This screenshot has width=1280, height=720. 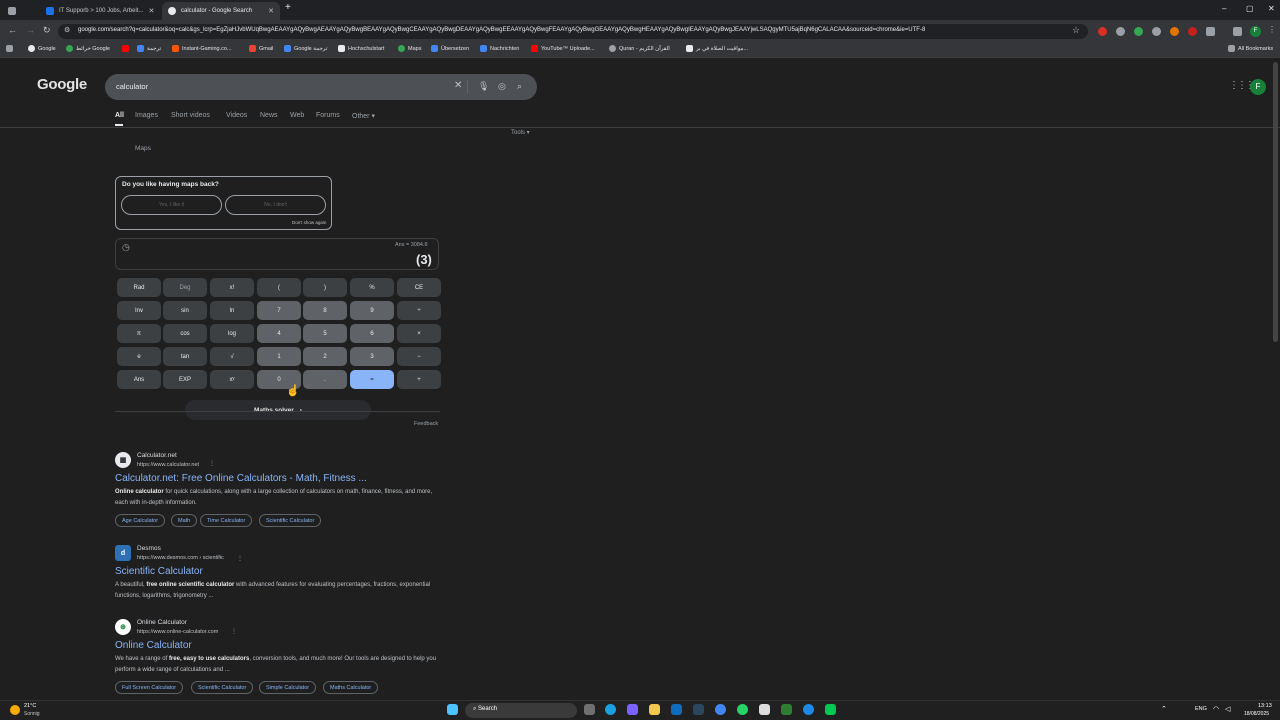 I want to click on maps-feedback-no-button: No, I don't, so click(x=275, y=205).